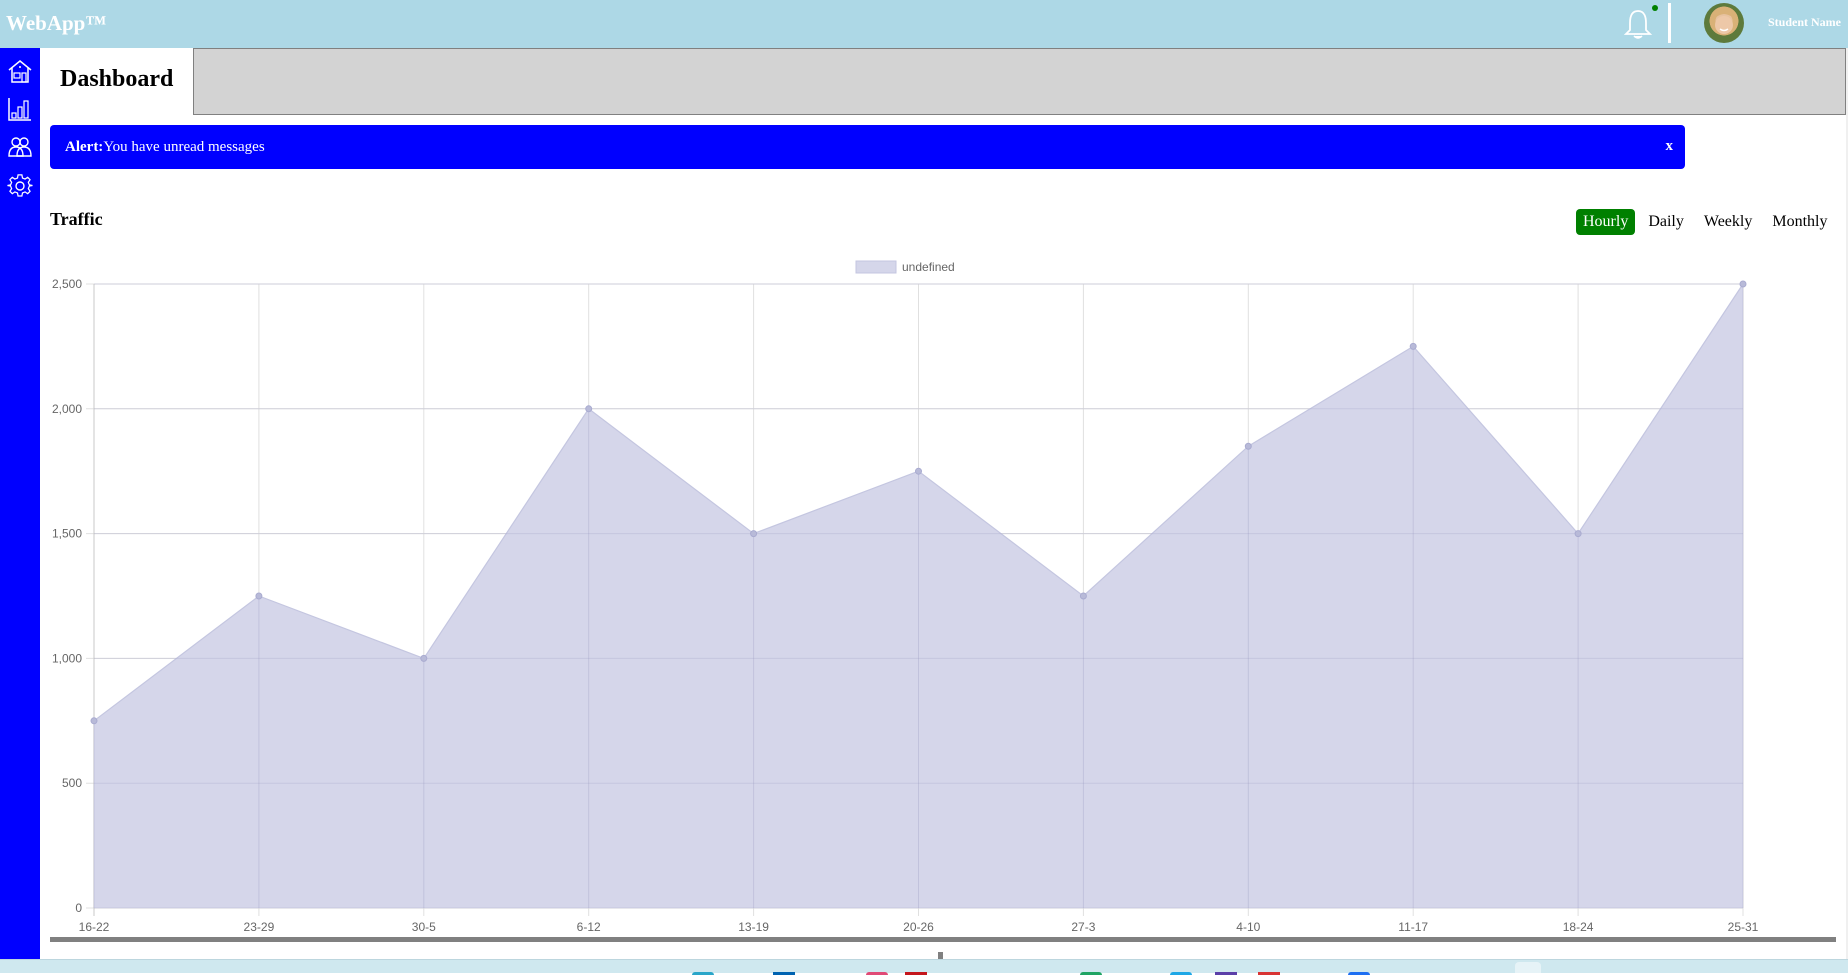  Describe the element at coordinates (117, 79) in the screenshot. I see `page-title: Dashboard` at that location.